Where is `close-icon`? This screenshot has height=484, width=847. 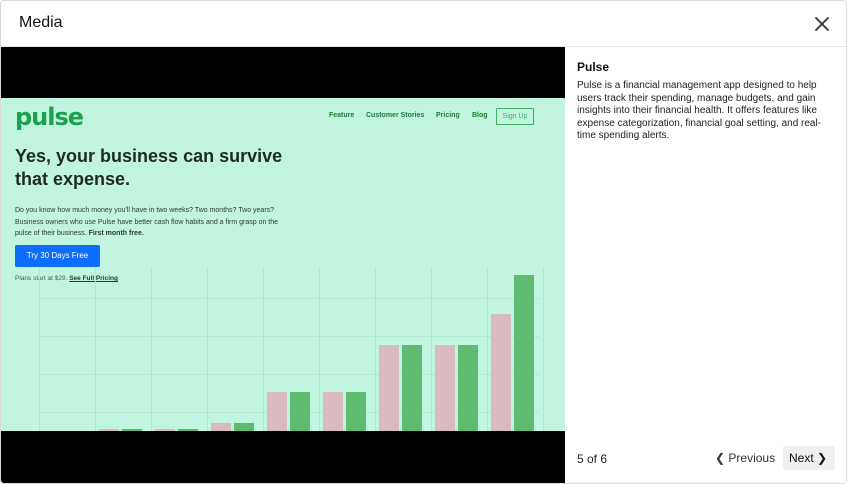
close-icon is located at coordinates (822, 24).